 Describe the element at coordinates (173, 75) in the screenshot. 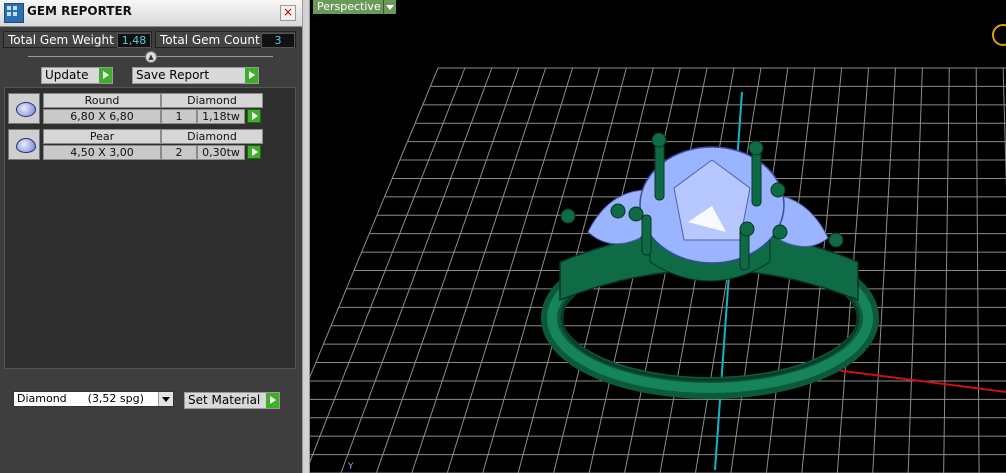

I see `save-report-label: Save Report` at that location.